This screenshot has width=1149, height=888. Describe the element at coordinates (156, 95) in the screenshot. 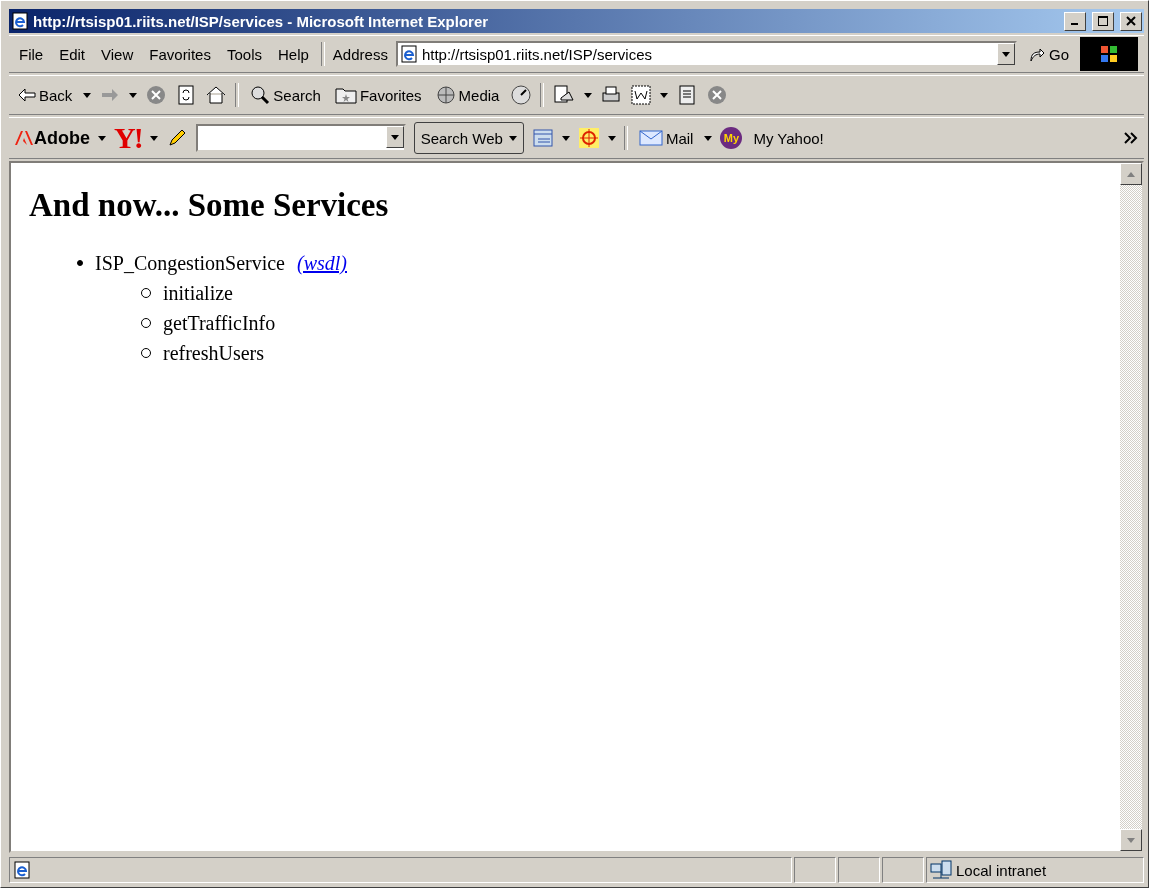

I see `stop-icon` at that location.